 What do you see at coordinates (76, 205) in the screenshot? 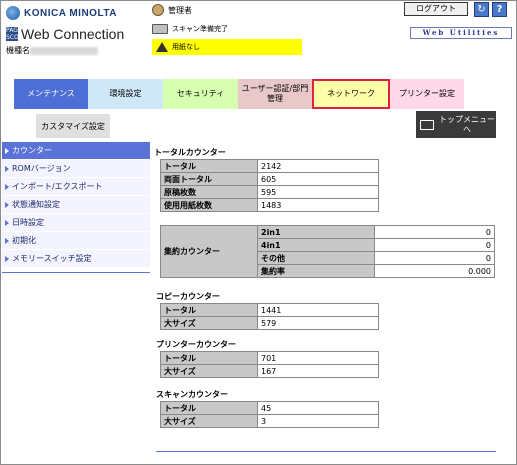
I see `sidebar-item-status-notification: 状態通知設定` at bounding box center [76, 205].